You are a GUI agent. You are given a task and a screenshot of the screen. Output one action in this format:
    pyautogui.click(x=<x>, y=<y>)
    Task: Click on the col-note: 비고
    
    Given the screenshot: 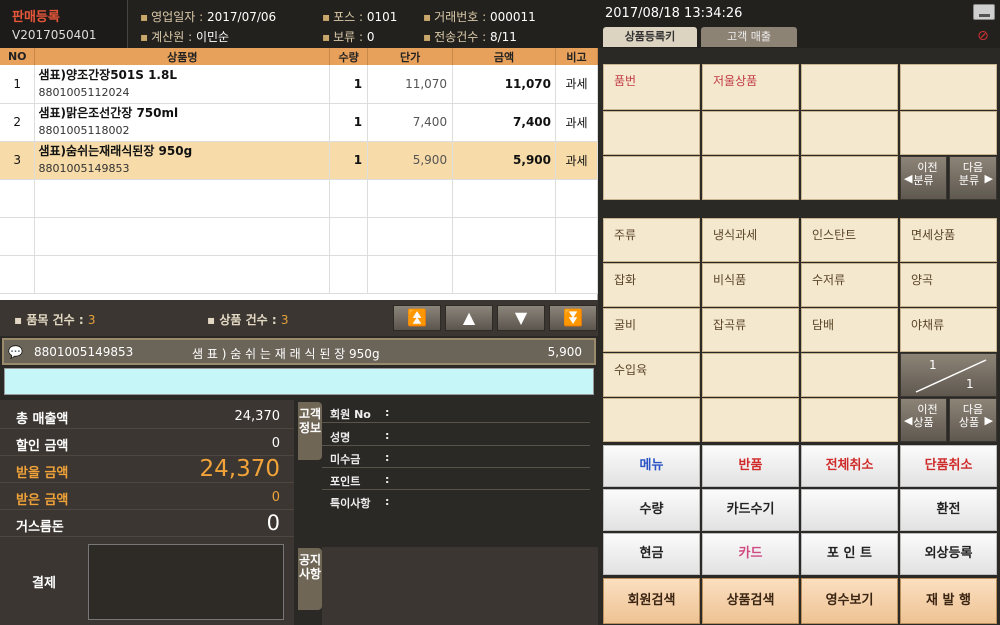 What is the action you would take?
    pyautogui.click(x=576, y=56)
    